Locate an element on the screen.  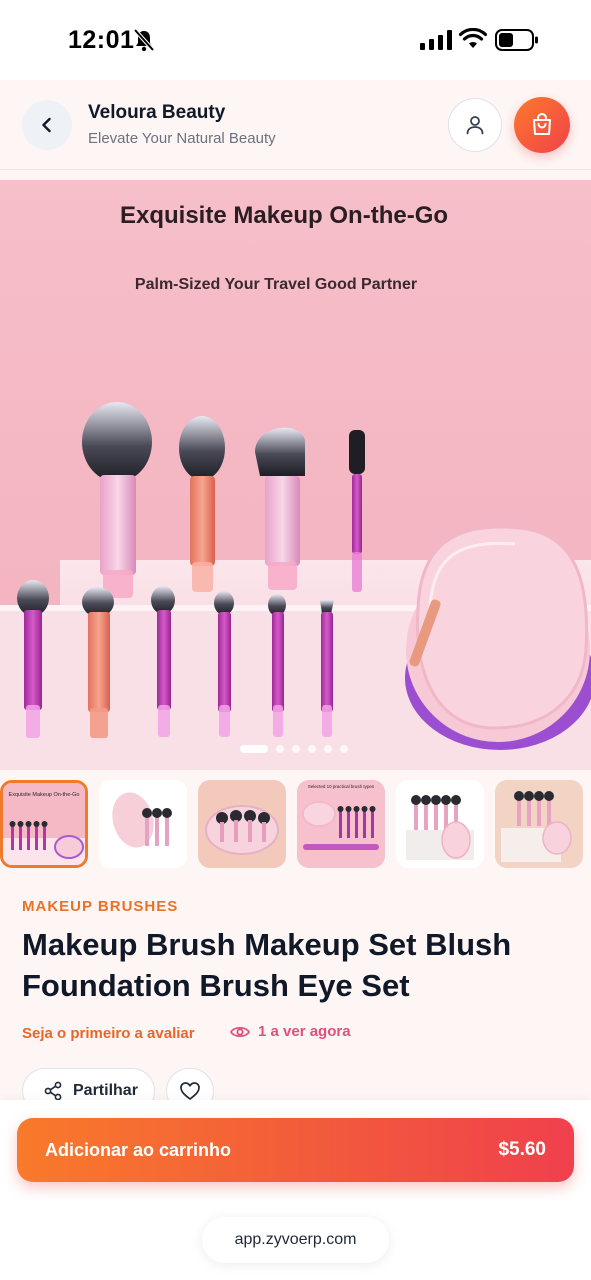
shopping-bag-icon is located at coordinates (542, 124).